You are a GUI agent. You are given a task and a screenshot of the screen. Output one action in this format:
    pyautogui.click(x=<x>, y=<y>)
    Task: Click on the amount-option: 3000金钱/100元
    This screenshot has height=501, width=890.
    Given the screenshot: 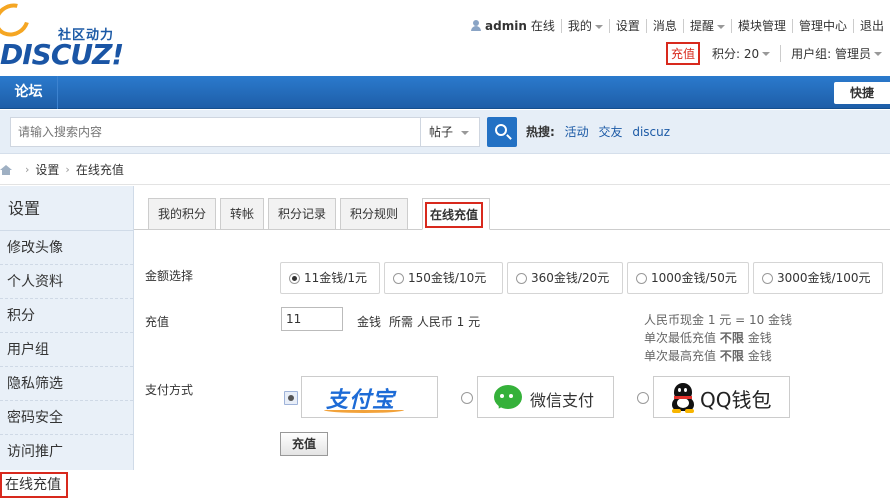 What is the action you would take?
    pyautogui.click(x=818, y=278)
    